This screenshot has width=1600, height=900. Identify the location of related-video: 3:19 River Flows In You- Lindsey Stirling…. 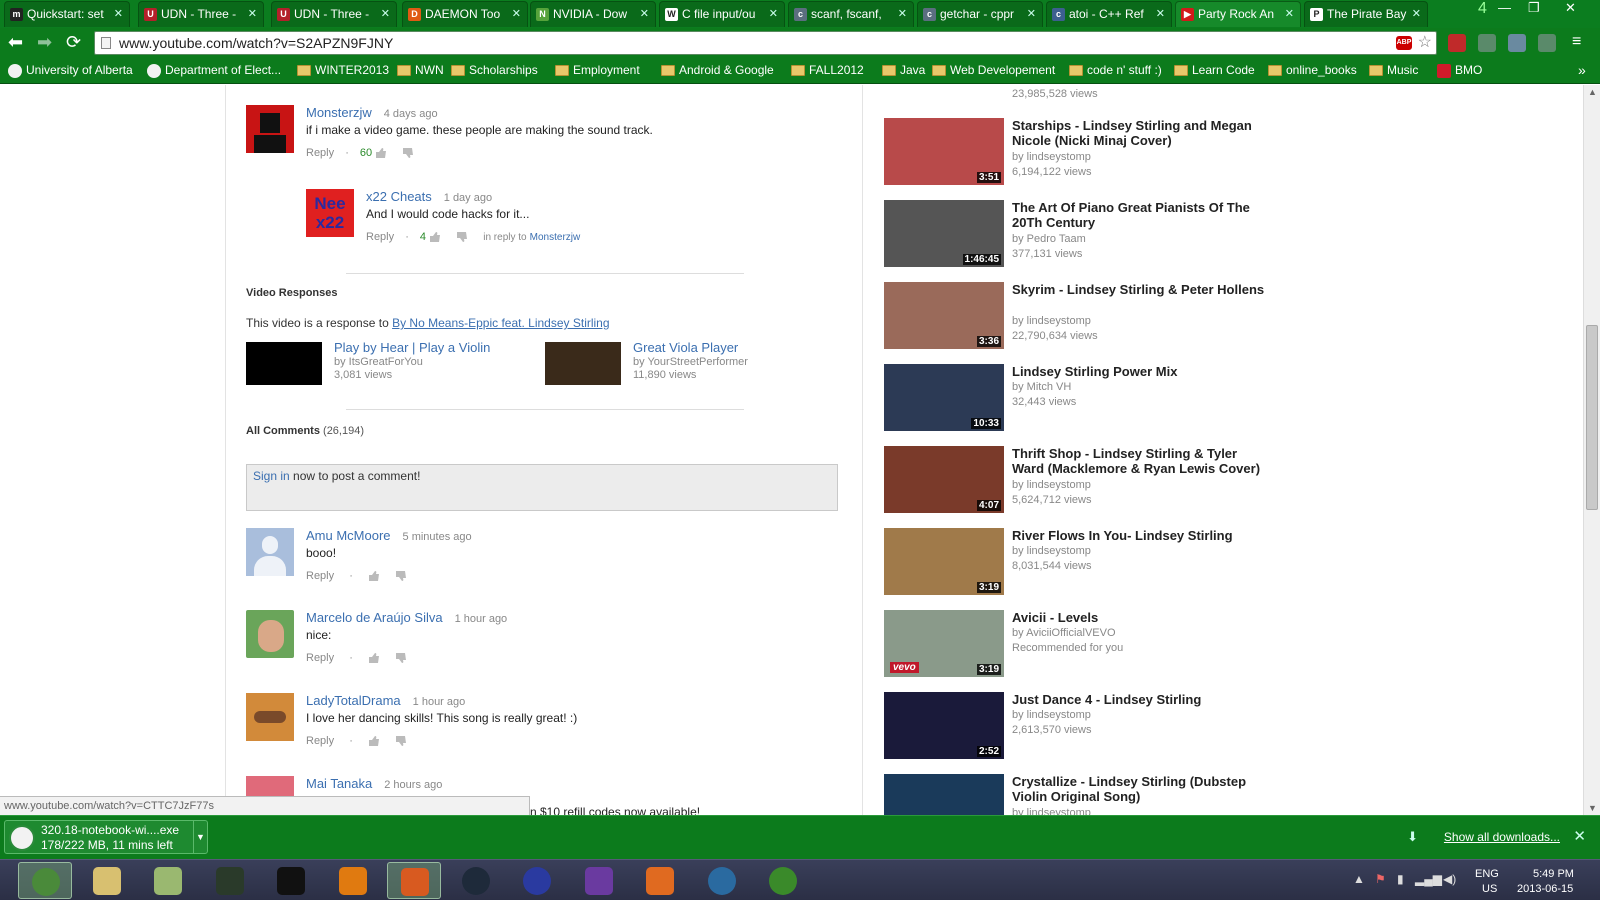
(1079, 563).